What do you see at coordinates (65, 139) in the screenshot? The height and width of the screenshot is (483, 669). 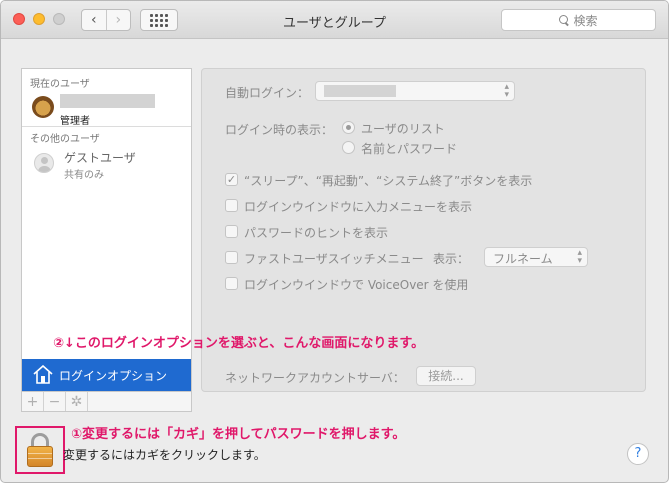 I see `other-users-heading: その他のユーザ` at bounding box center [65, 139].